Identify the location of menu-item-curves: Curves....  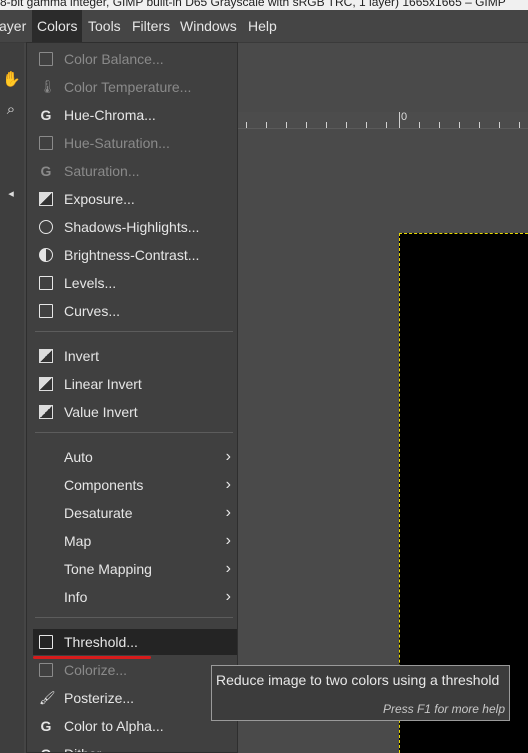
(136, 311).